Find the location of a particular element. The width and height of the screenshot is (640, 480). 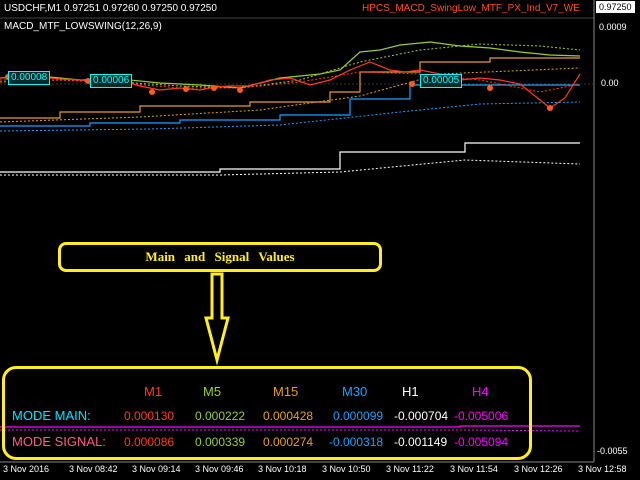

signal-value-h1: -0.001149 is located at coordinates (421, 442).